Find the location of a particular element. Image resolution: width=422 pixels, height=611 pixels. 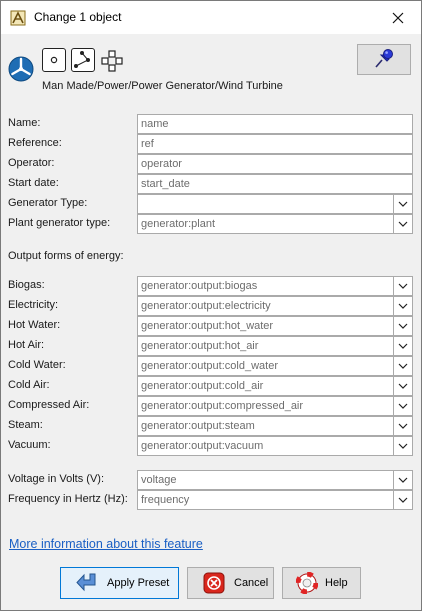

output-vacuum-combo: generator:output:vacuum is located at coordinates (275, 446).